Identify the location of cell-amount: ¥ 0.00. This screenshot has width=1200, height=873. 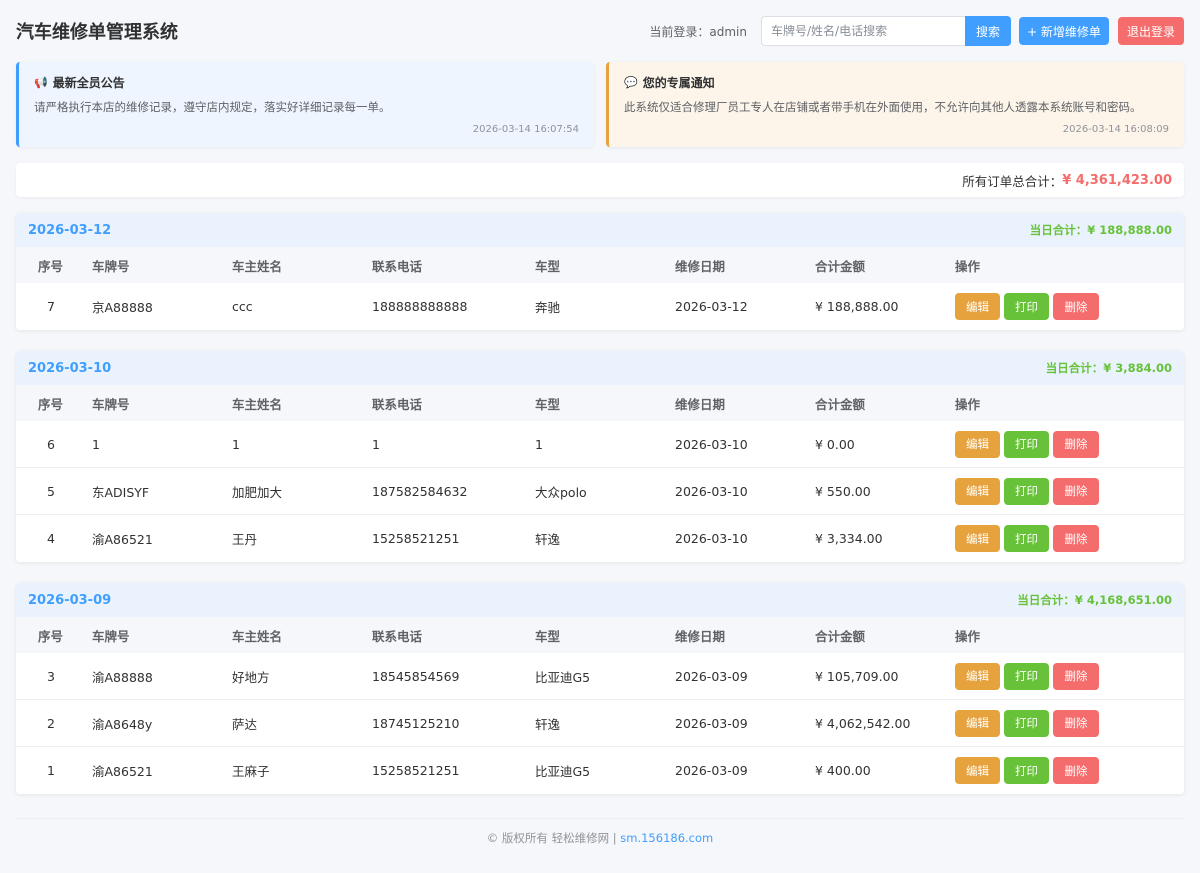
(835, 444).